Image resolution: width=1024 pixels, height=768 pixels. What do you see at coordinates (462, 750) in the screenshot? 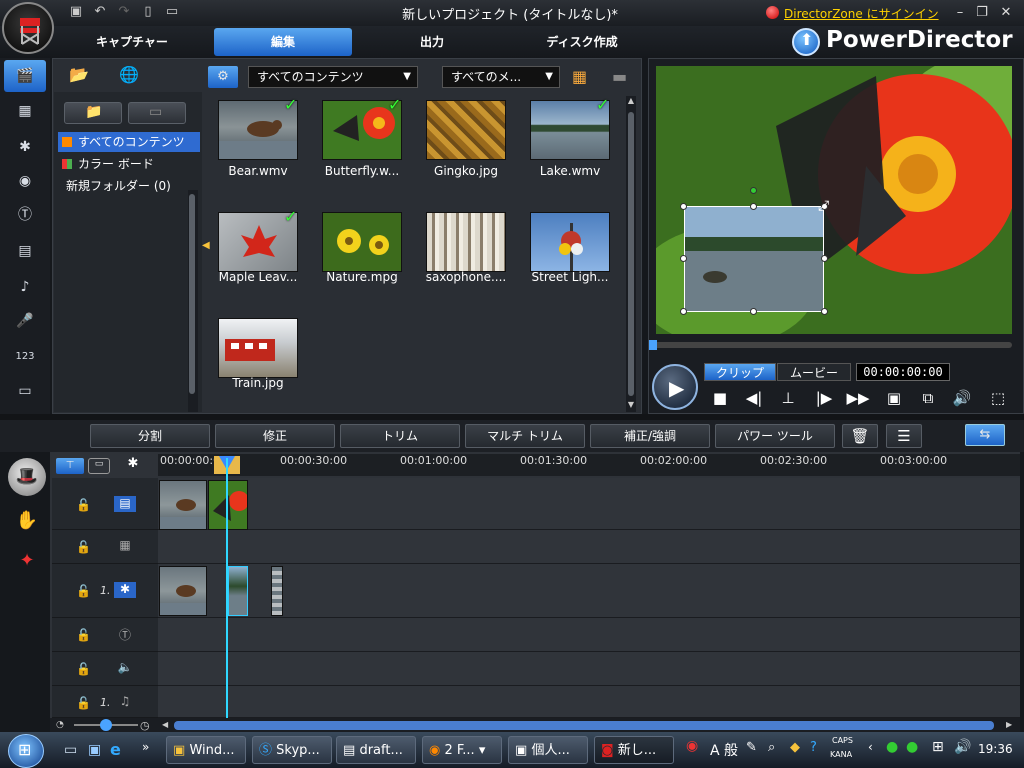
I see `task-firefox: ◉ 2 F... ▾` at bounding box center [462, 750].